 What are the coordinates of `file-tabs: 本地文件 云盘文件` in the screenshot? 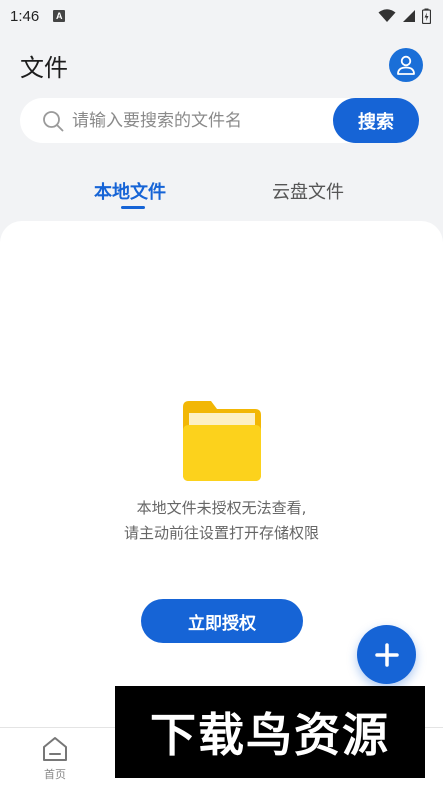 It's located at (221, 191).